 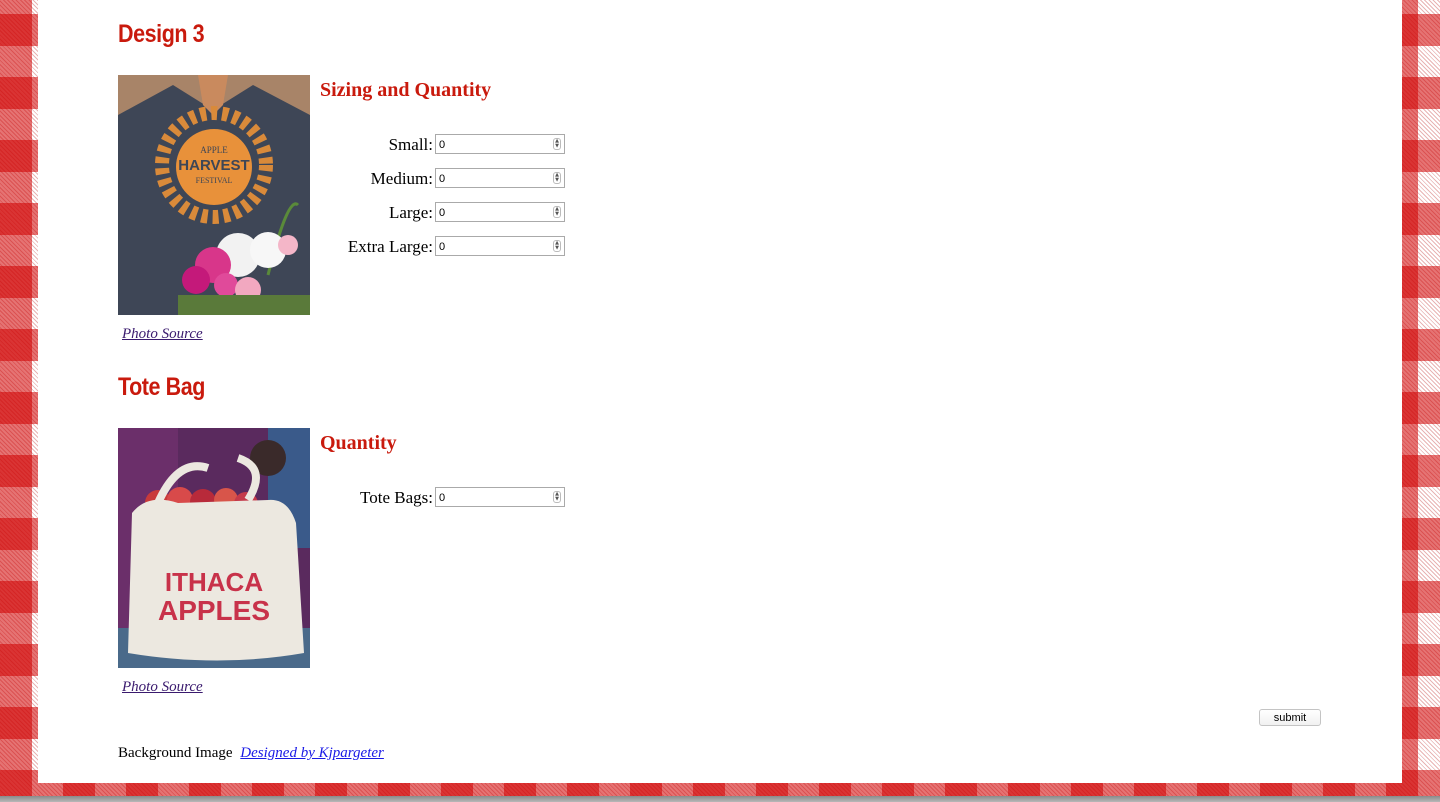 What do you see at coordinates (396, 497) in the screenshot?
I see `tote-bags-label: Tote Bags:` at bounding box center [396, 497].